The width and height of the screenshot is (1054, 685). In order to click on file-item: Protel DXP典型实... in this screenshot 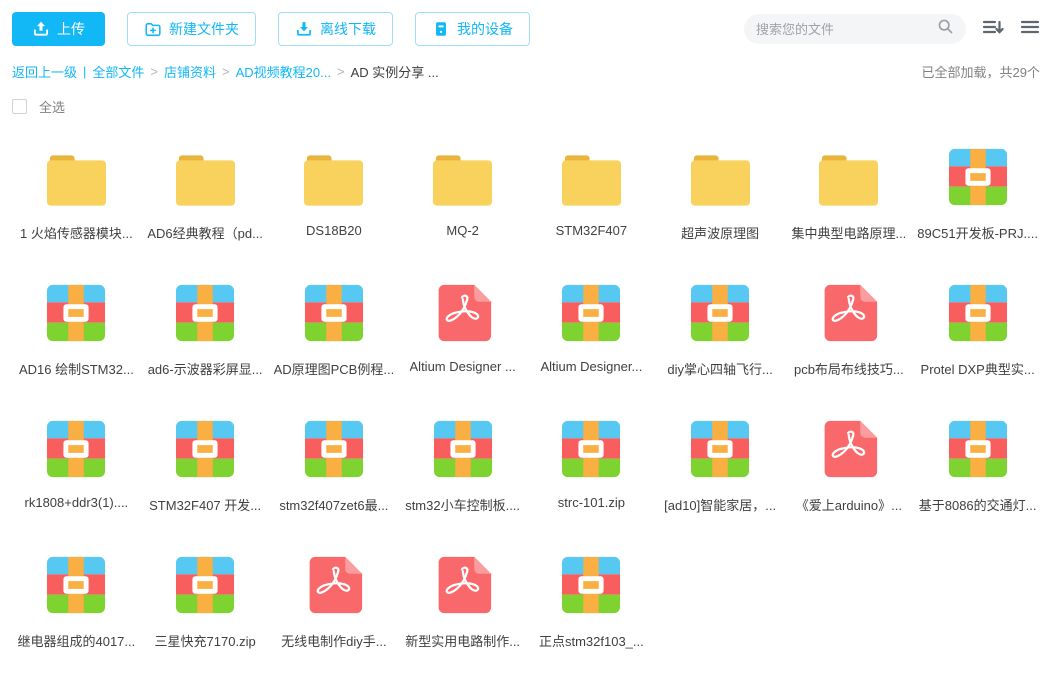, I will do `click(977, 331)`.